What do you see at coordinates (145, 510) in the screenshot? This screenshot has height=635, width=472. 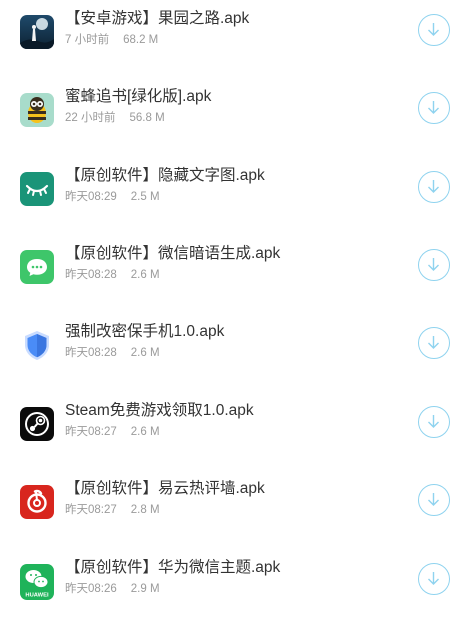 I see `file-size: 2.8 M` at bounding box center [145, 510].